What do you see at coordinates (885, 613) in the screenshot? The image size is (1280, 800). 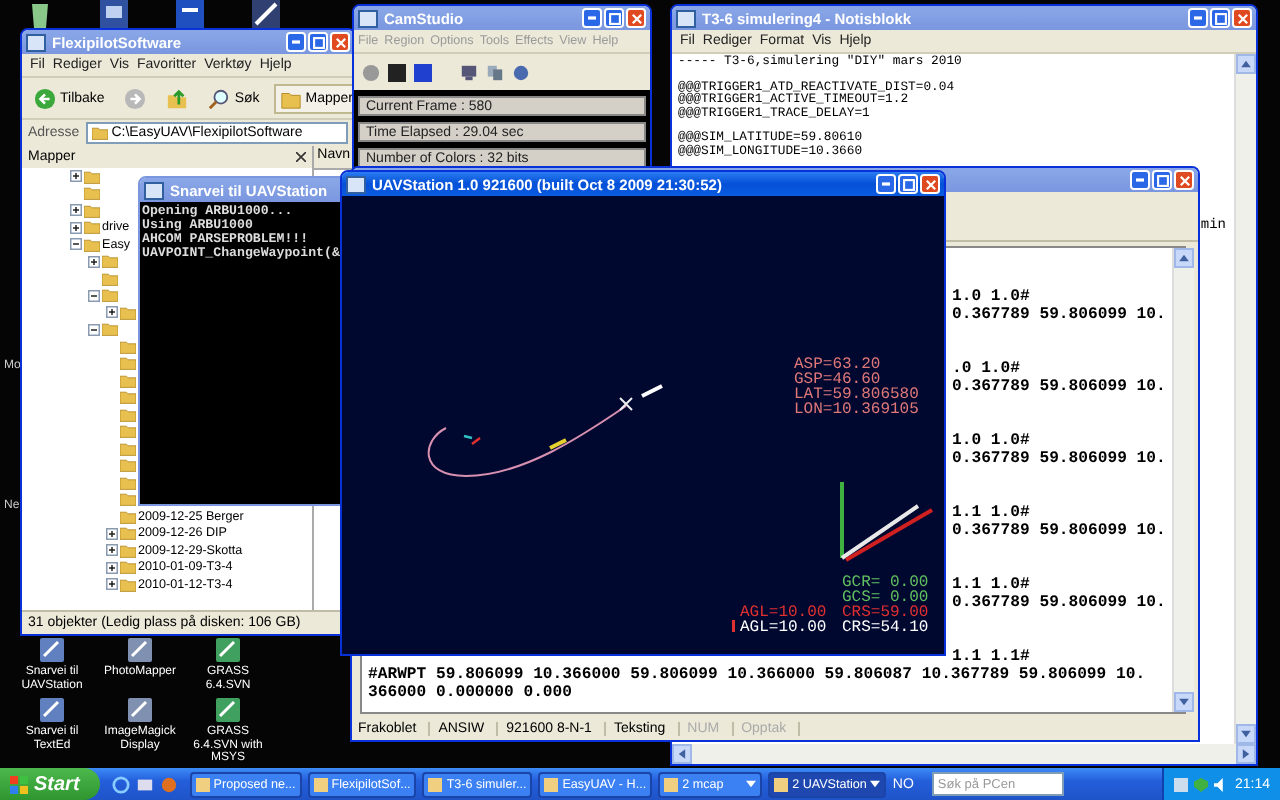 I see `readout-text: CRS=59.00` at bounding box center [885, 613].